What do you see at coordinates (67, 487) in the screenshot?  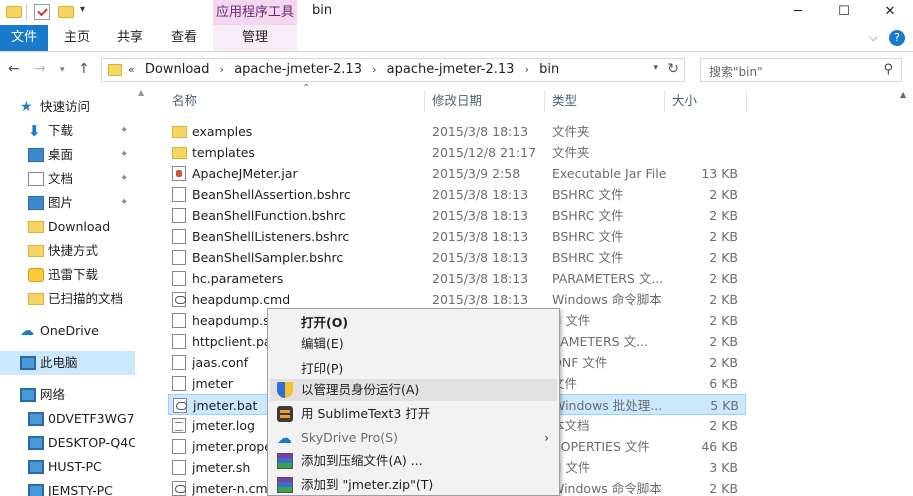 I see `sidebar-item-network-pc: JEMSTY-PC` at bounding box center [67, 487].